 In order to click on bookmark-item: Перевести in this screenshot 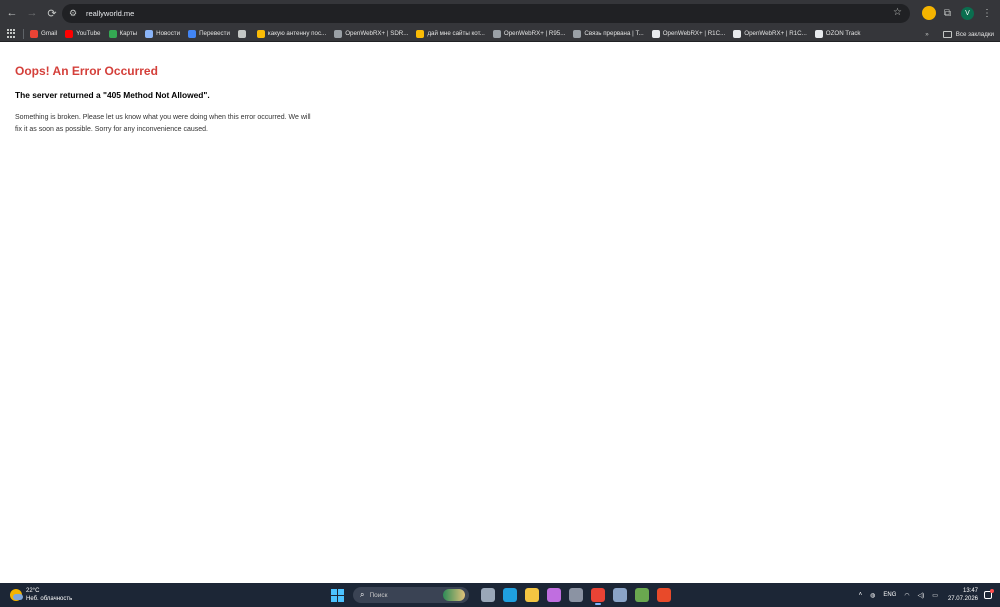, I will do `click(209, 33)`.